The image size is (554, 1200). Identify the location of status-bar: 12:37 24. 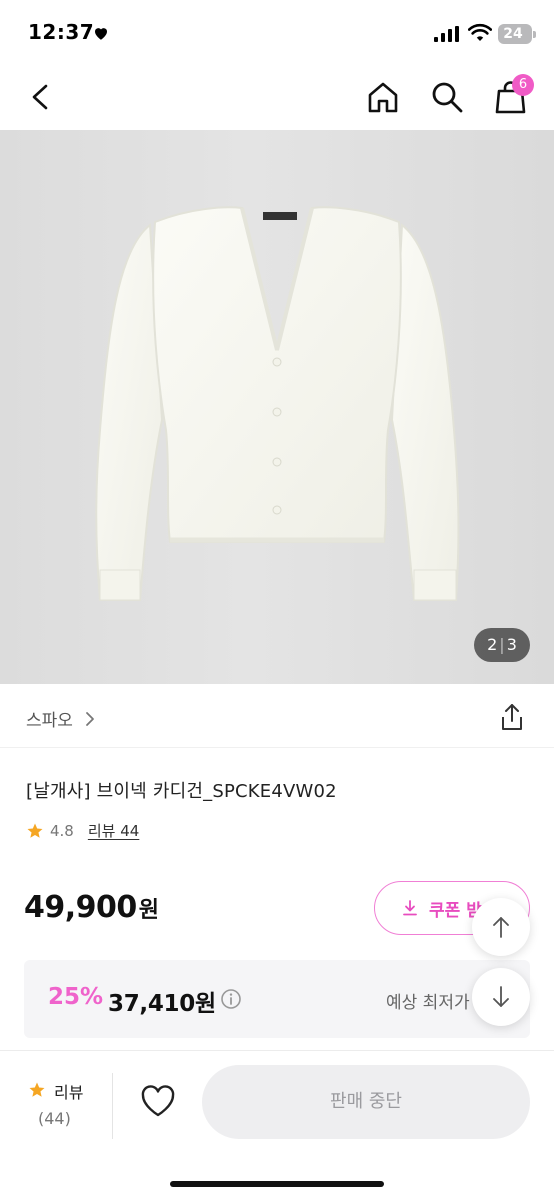
(277, 32).